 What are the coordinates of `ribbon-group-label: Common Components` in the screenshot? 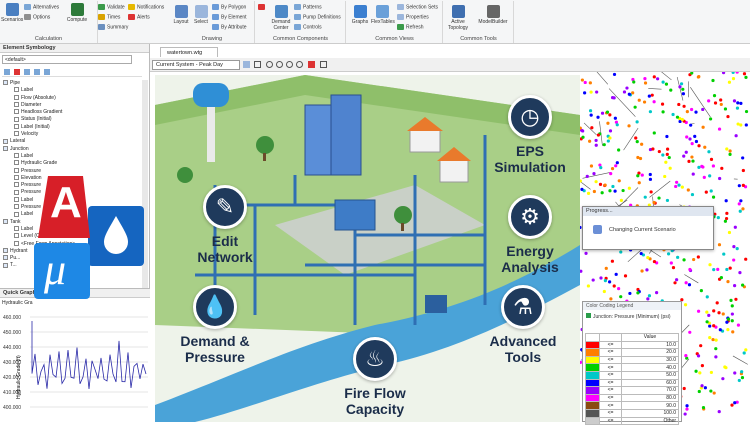 It's located at (300, 39).